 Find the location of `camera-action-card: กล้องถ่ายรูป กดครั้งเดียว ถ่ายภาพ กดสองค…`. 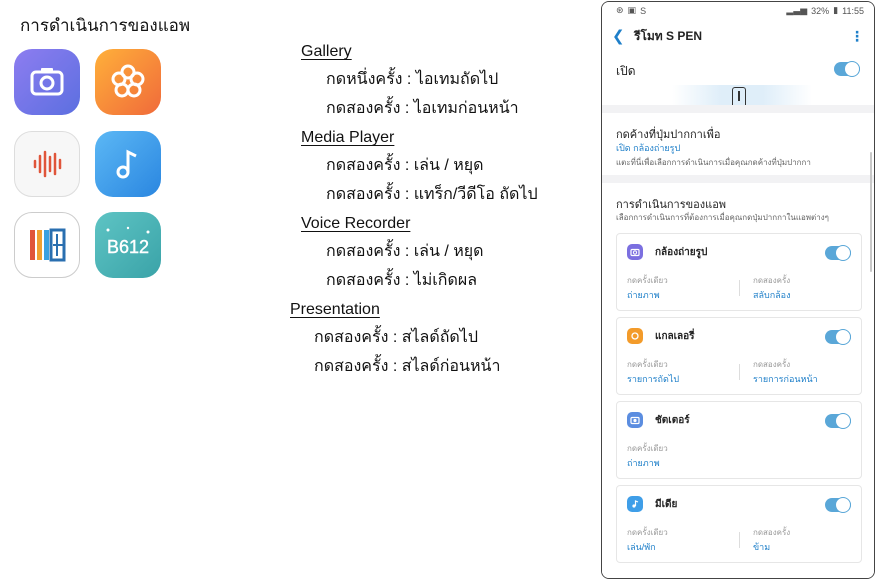

camera-action-card: กล้องถ่ายรูป กดครั้งเดียว ถ่ายภาพ กดสองค… is located at coordinates (739, 272).